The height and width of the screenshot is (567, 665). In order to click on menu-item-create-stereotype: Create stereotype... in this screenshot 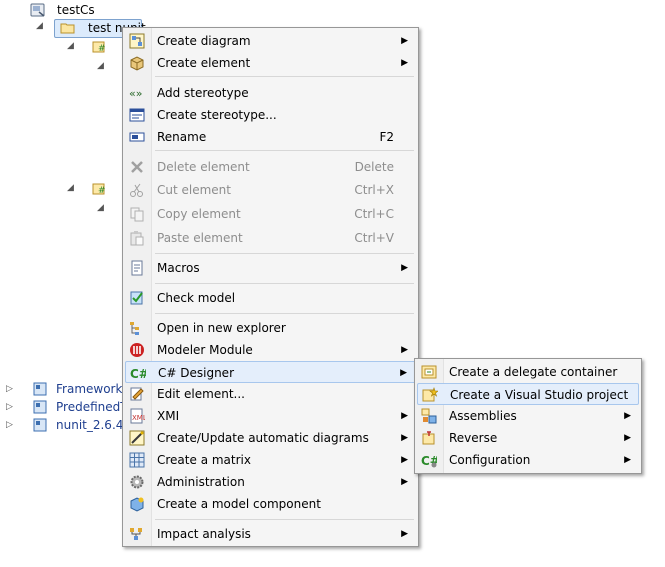, I will do `click(270, 115)`.